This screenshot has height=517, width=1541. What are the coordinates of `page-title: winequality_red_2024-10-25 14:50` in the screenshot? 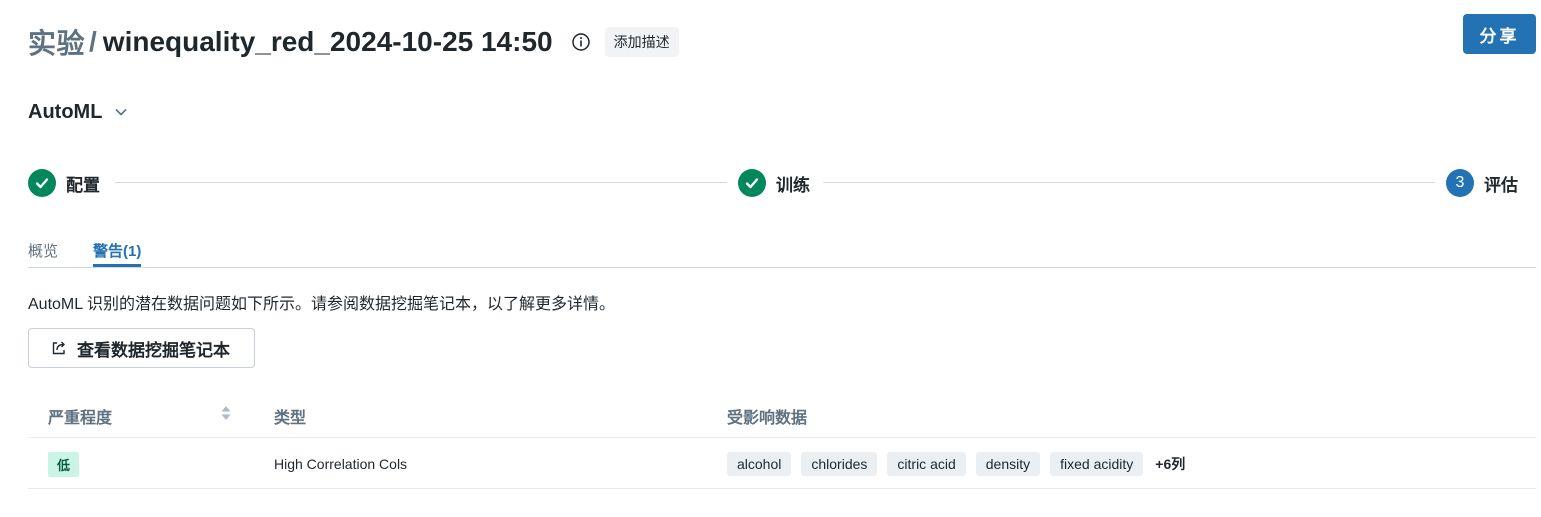 It's located at (327, 41).